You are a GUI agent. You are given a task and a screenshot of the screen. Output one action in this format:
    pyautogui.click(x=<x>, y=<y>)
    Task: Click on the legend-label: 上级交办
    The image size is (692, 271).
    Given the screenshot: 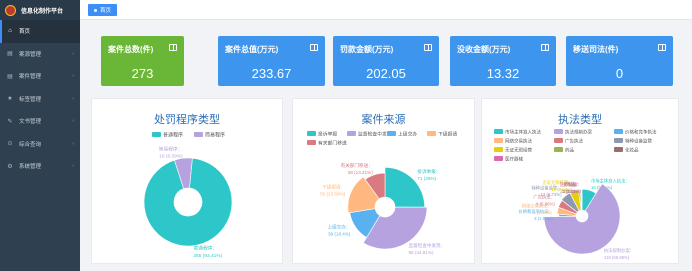 What is the action you would take?
    pyautogui.click(x=407, y=134)
    